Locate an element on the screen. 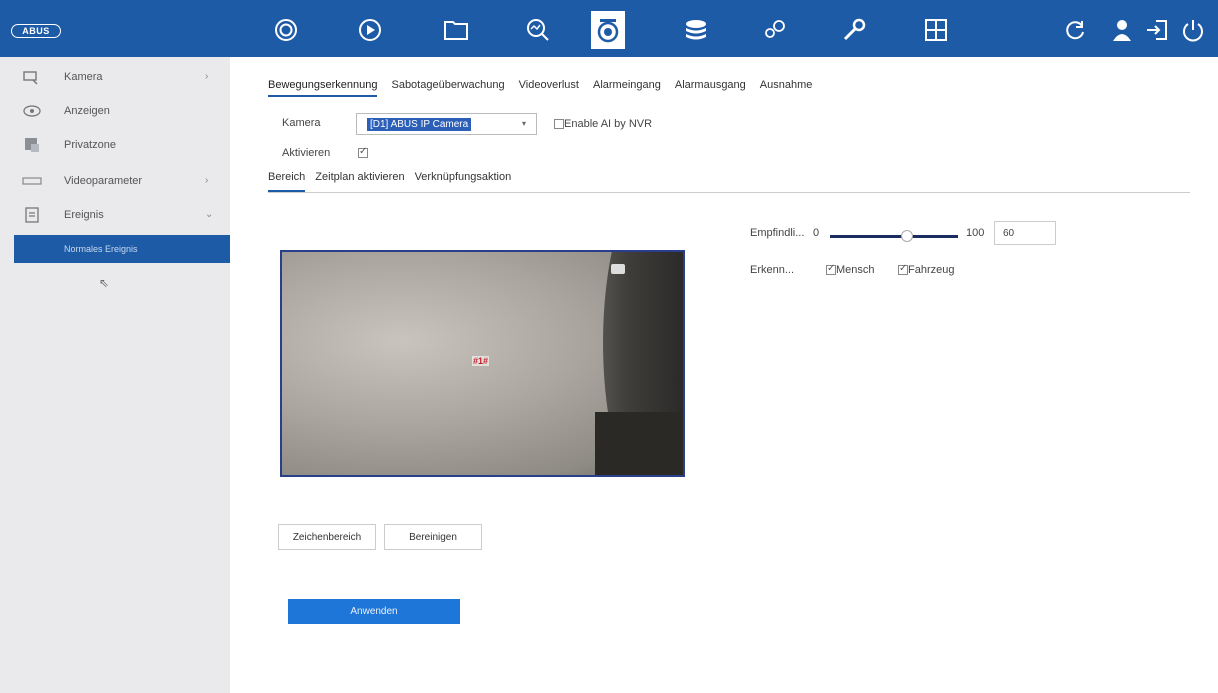  human-label: Mensch is located at coordinates (855, 270).